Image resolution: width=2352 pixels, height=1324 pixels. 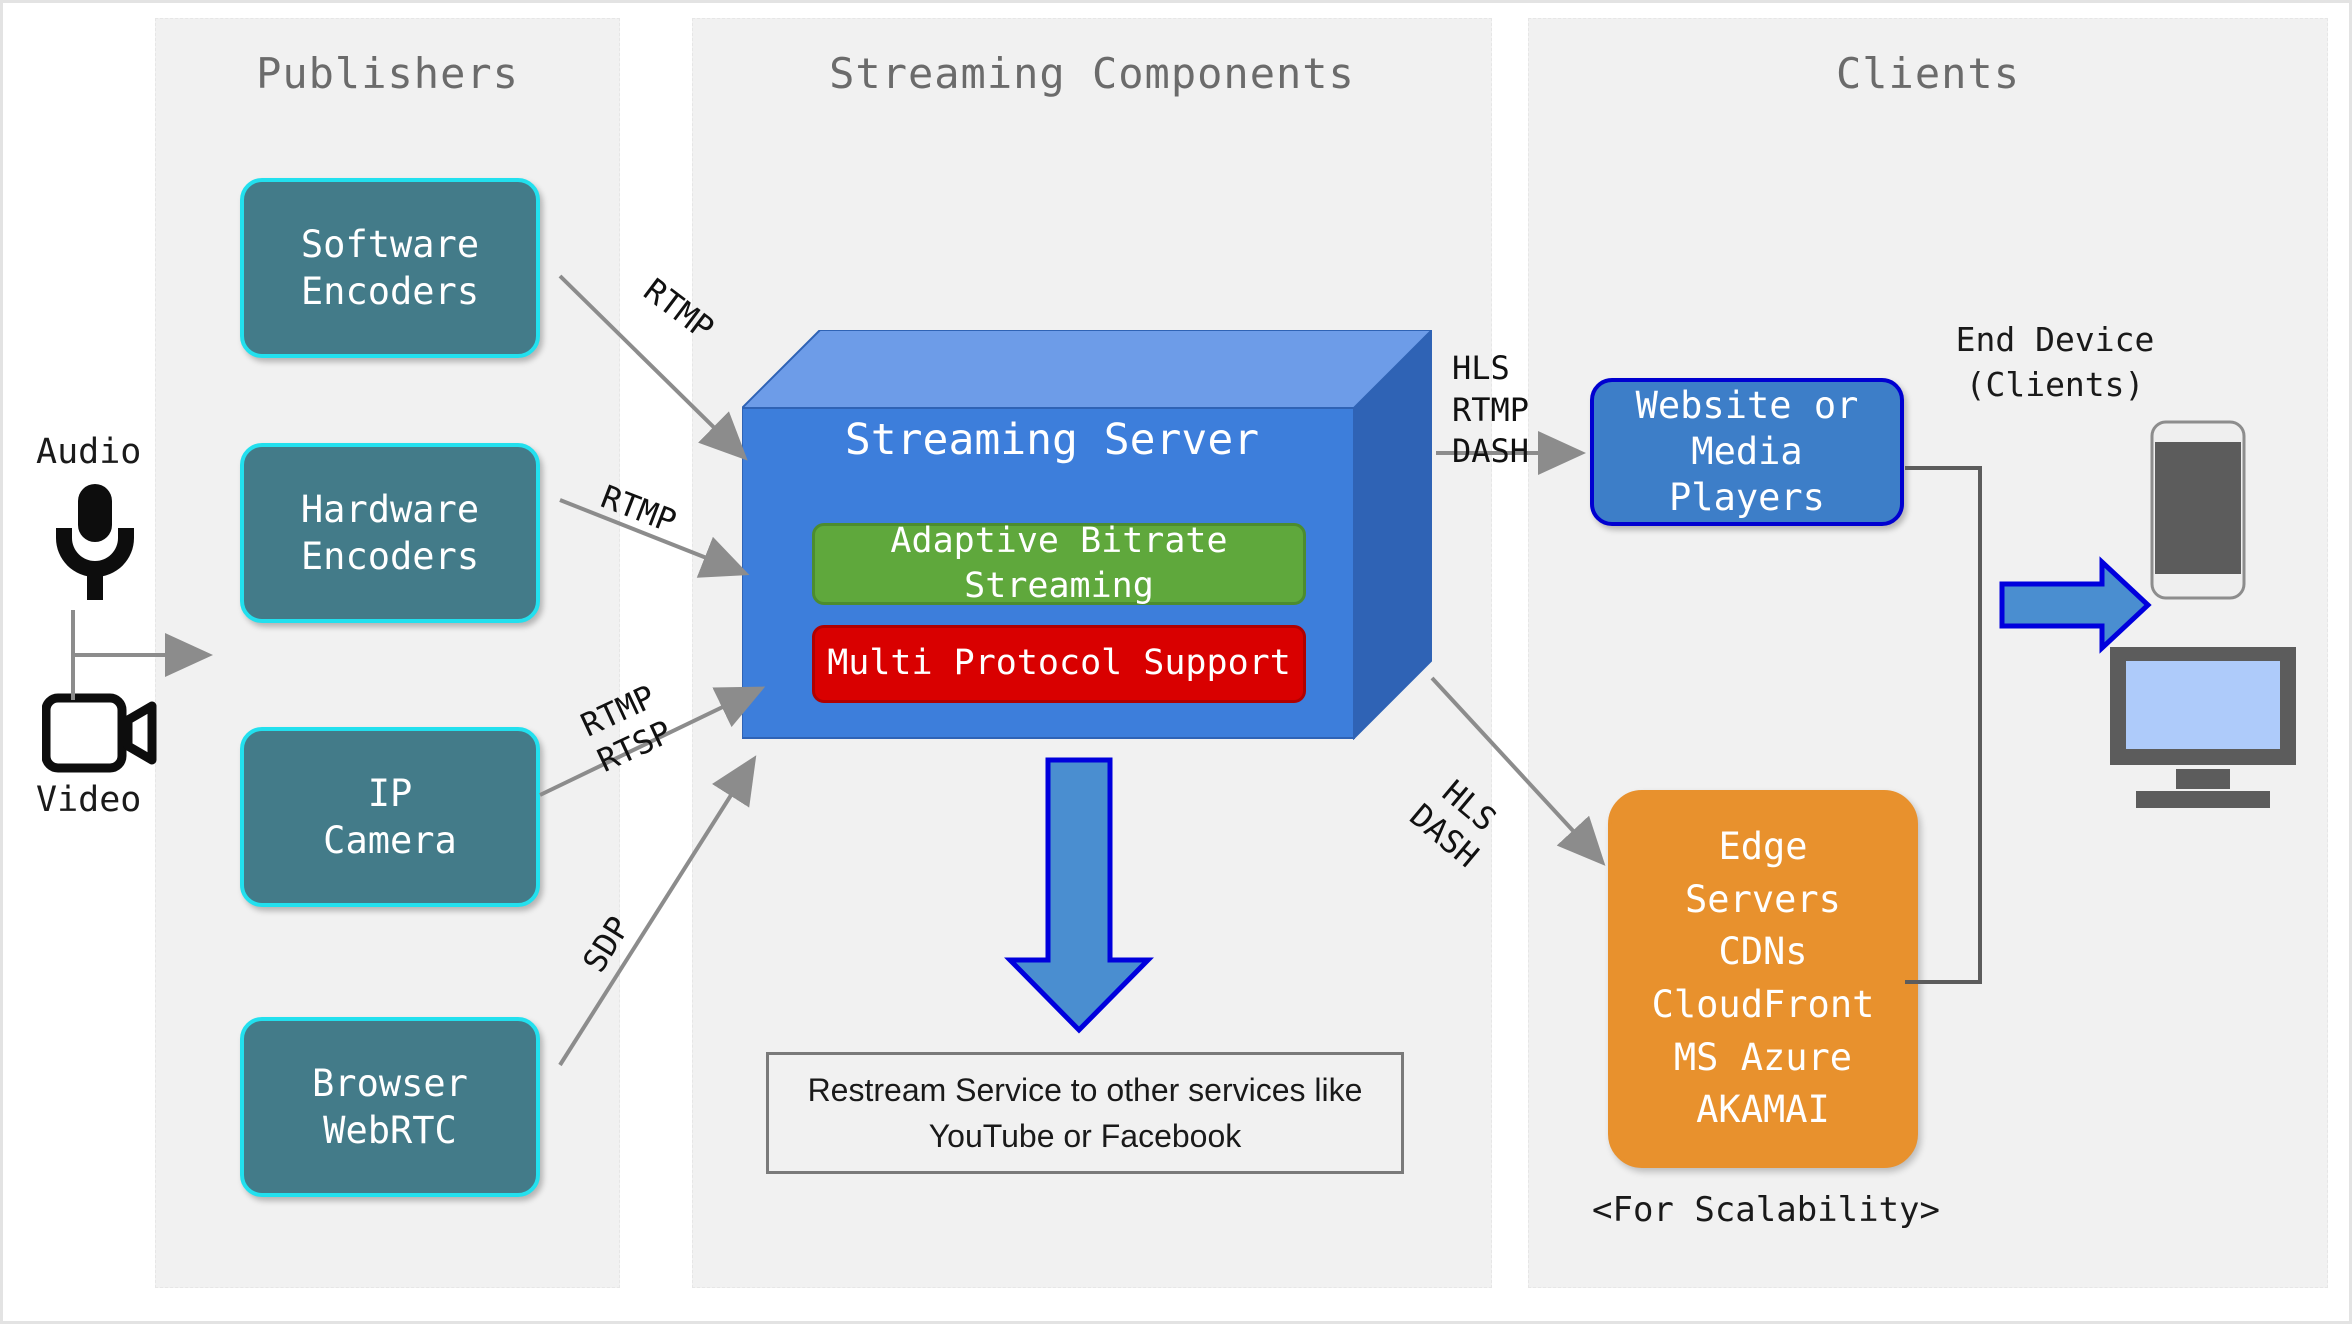 I want to click on publisher-ip-camera-label: IP Camera, so click(x=390, y=816).